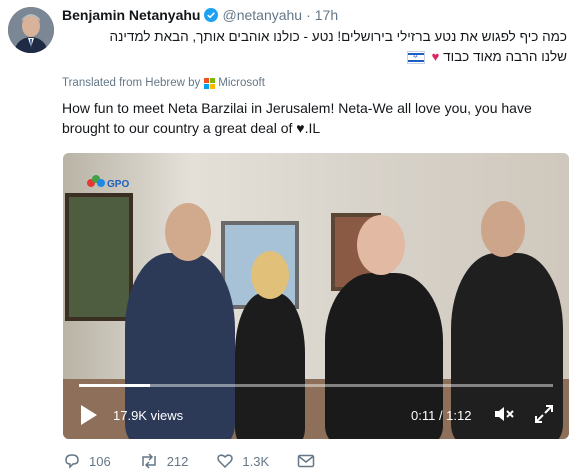  I want to click on translated-label: Translated from Hebrew by, so click(131, 83).